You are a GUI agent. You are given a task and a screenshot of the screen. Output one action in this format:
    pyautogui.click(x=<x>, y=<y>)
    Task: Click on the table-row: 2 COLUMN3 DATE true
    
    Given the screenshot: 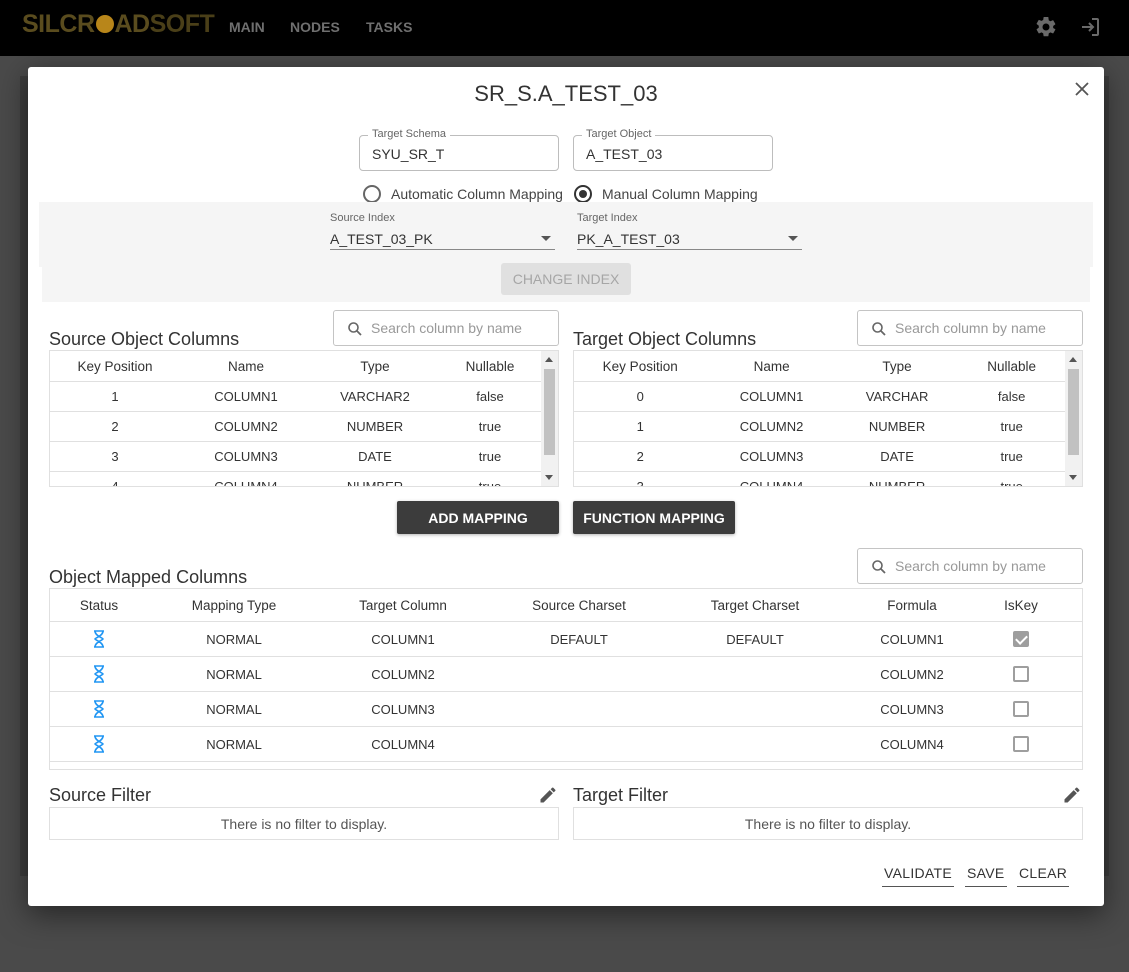 What is the action you would take?
    pyautogui.click(x=820, y=457)
    